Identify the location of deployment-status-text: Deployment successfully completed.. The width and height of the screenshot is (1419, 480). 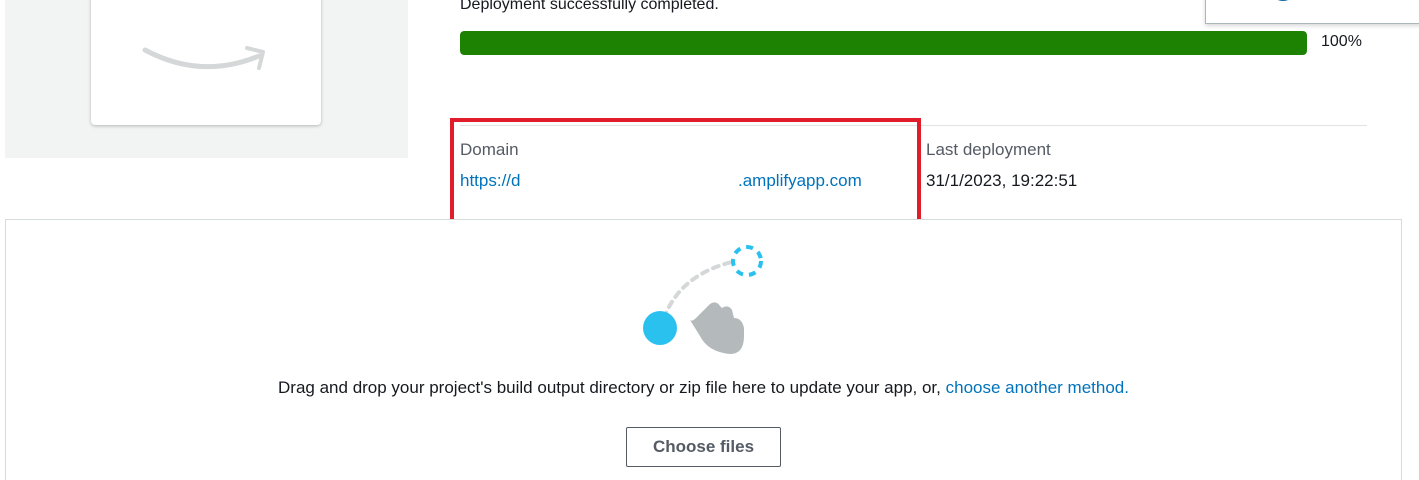
(589, 6).